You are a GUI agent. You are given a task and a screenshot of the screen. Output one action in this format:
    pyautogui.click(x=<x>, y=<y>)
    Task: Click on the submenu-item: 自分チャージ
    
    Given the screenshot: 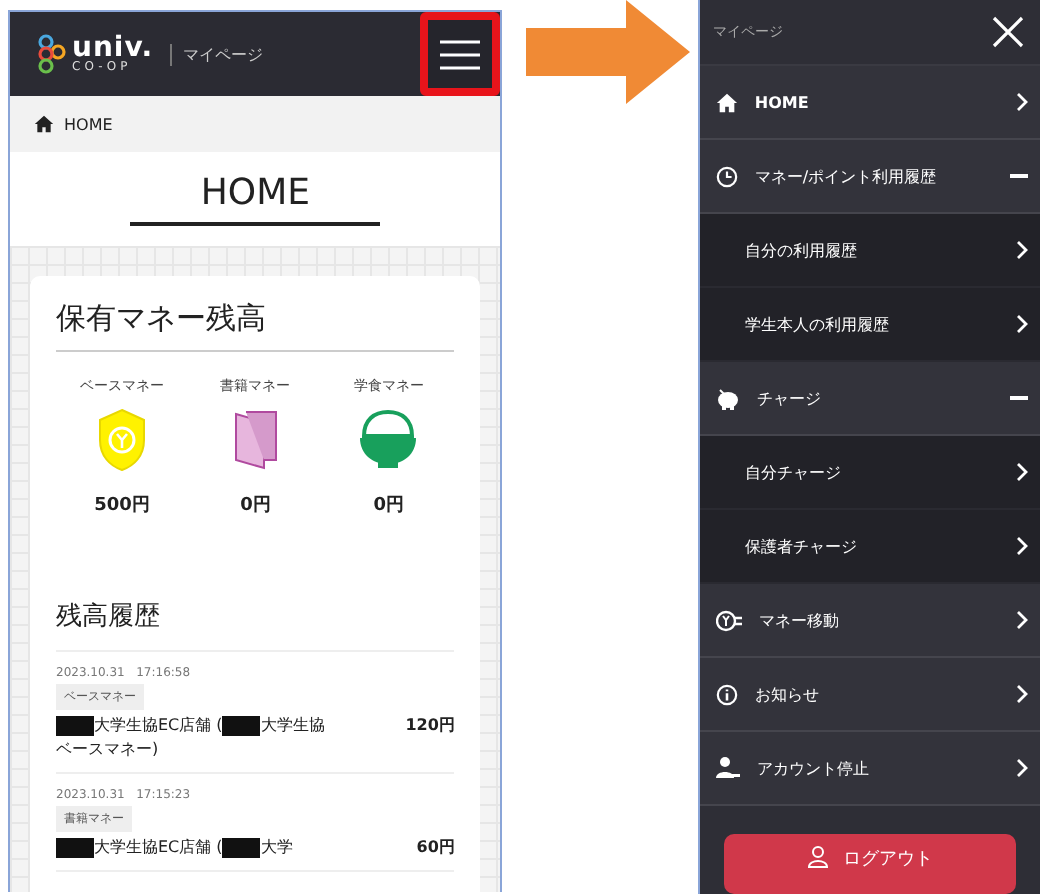 What is the action you would take?
    pyautogui.click(x=870, y=473)
    